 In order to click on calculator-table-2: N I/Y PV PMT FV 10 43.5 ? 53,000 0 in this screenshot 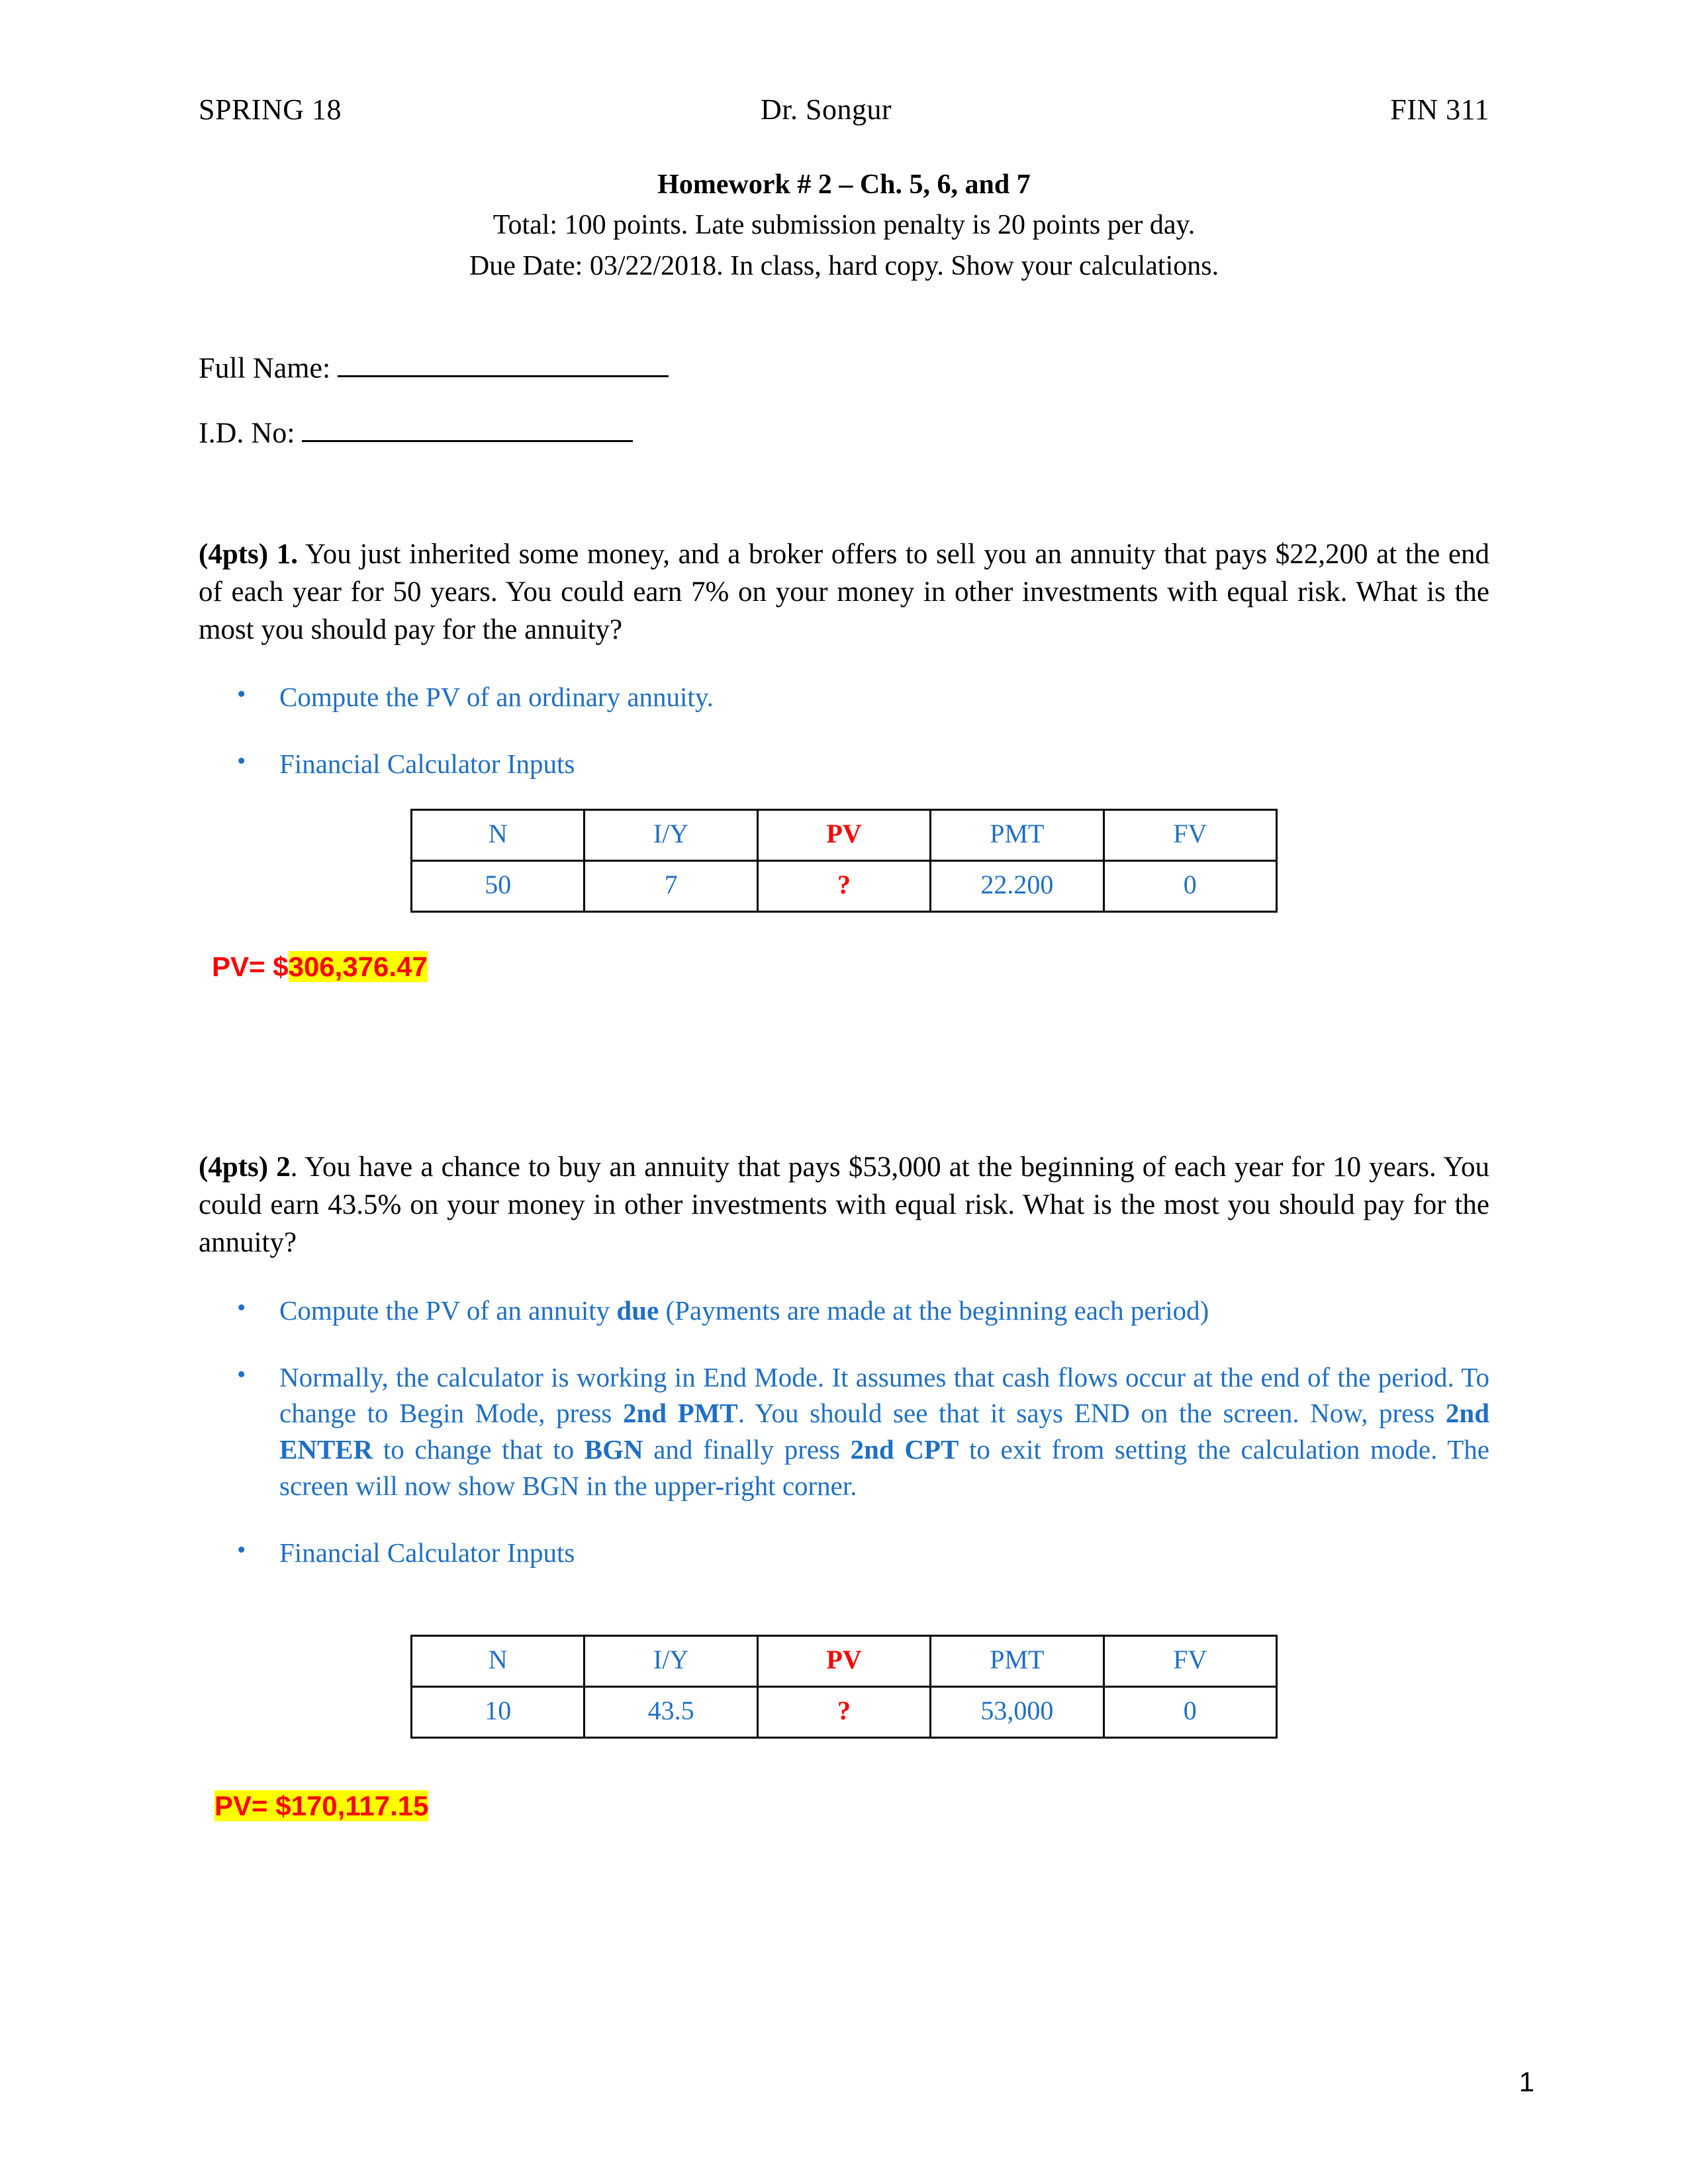, I will do `click(844, 1687)`.